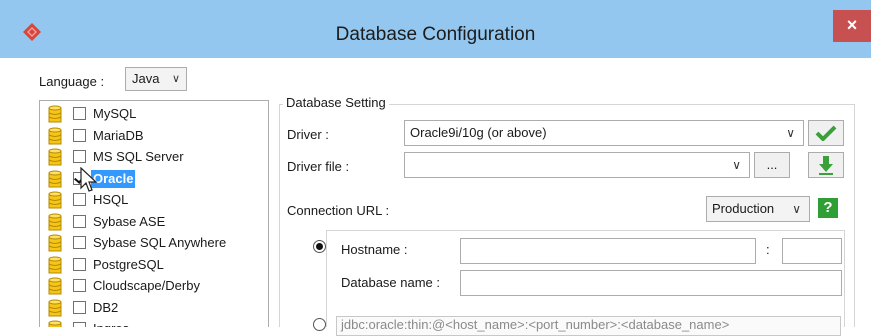  I want to click on download-driver-button, so click(826, 165).